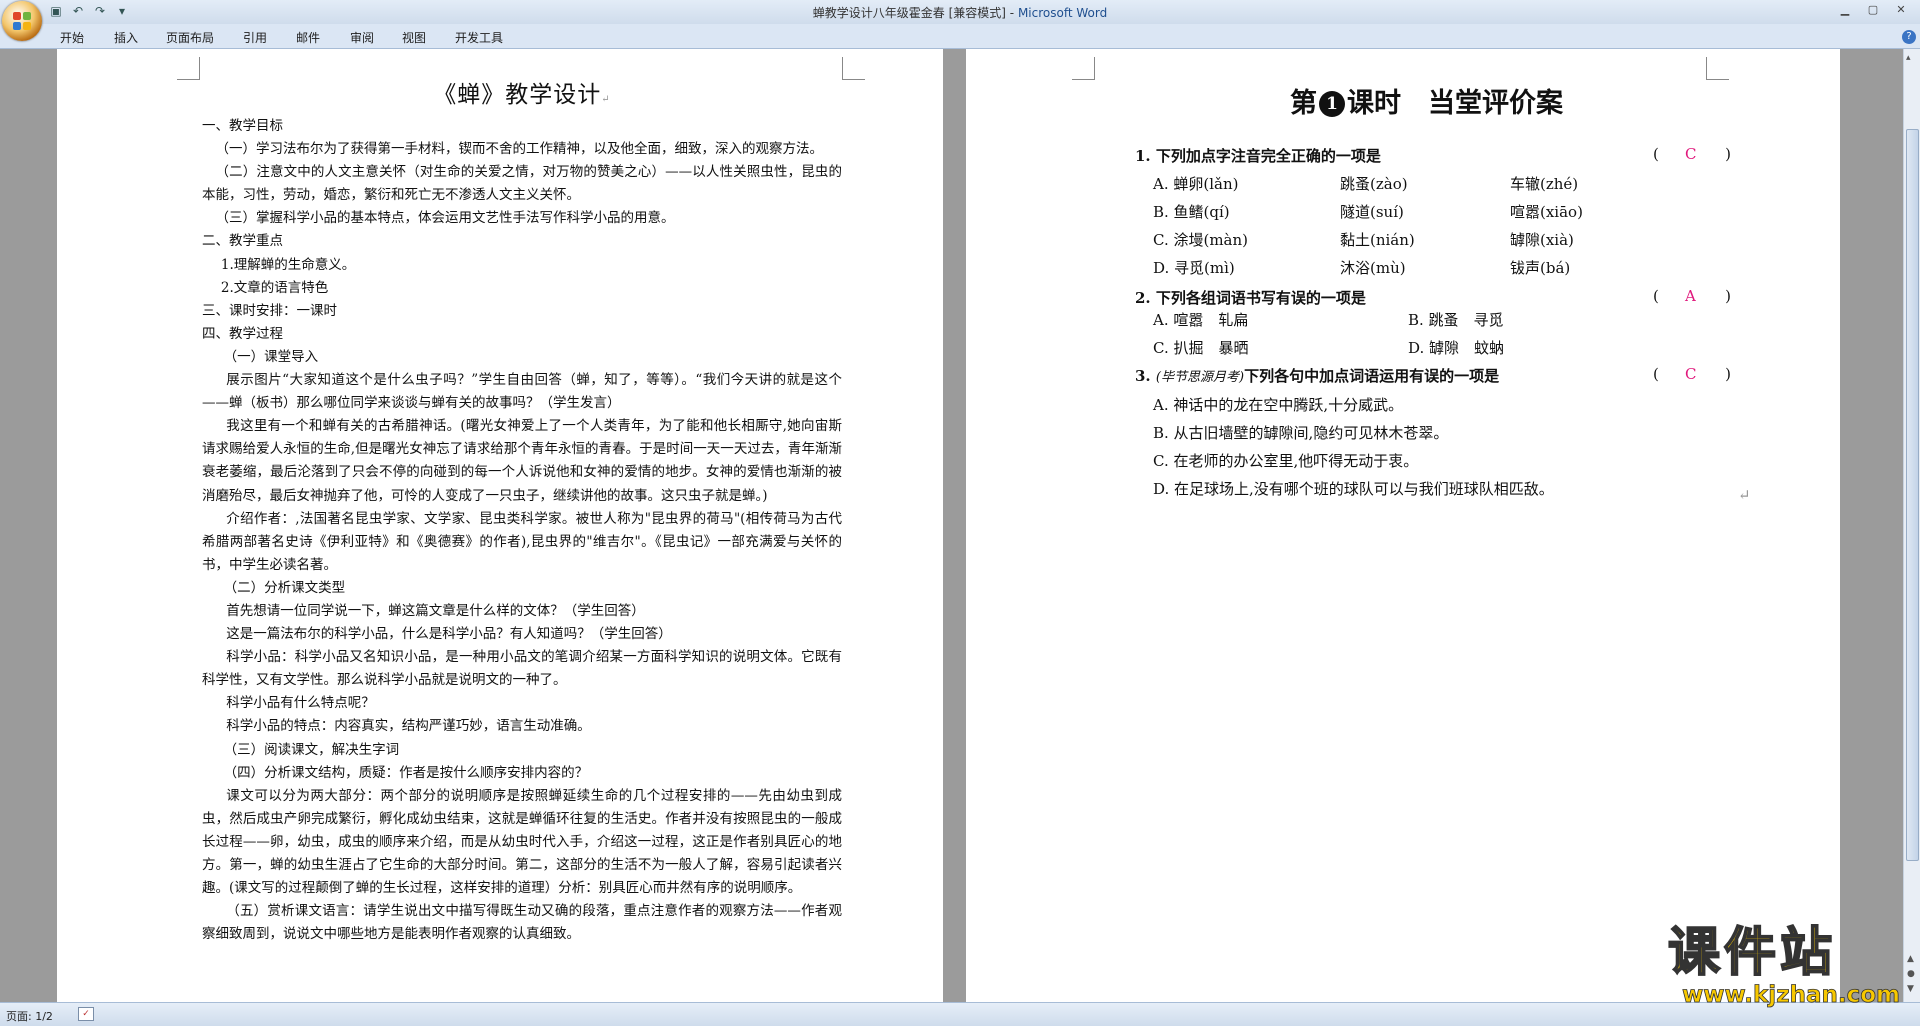 This screenshot has height=1026, width=1920. Describe the element at coordinates (72, 37) in the screenshot. I see `tab-home: 开始` at that location.